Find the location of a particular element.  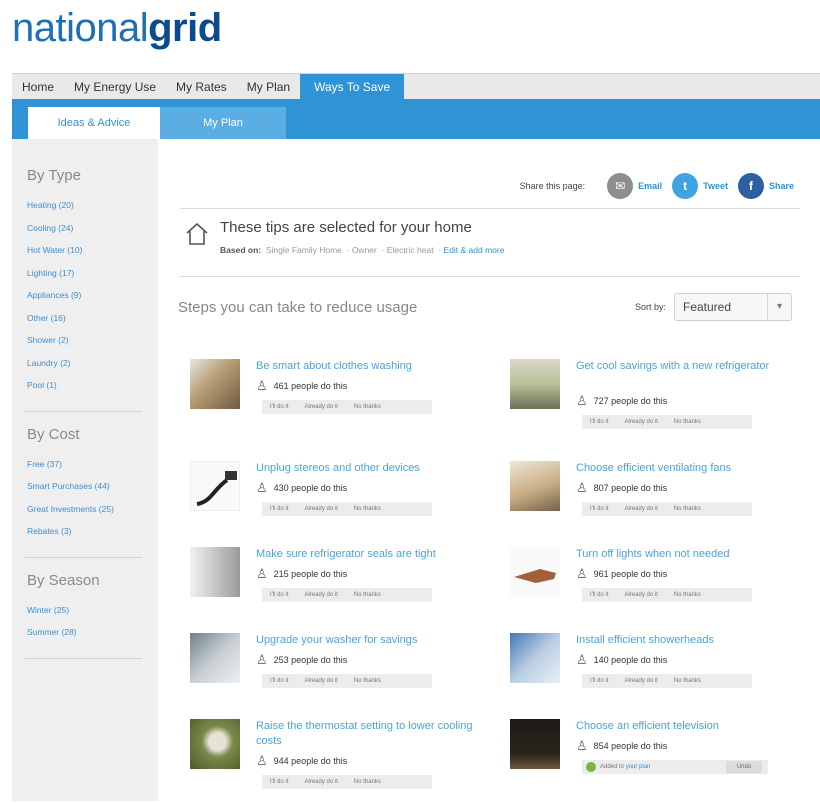

tip-title-link: Be smart about clothes washing is located at coordinates (373, 366).